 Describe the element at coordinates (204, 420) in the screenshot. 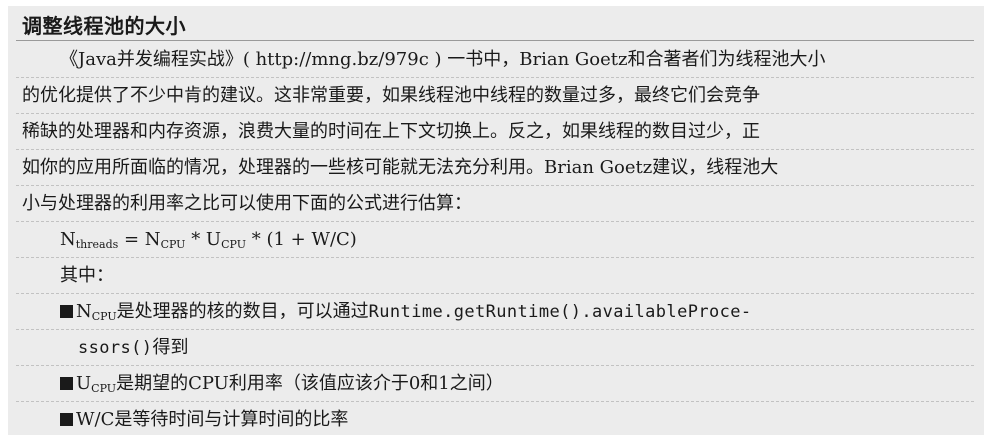

I see `list-item-wc: W/C是等待时间与计算时间的比率` at that location.